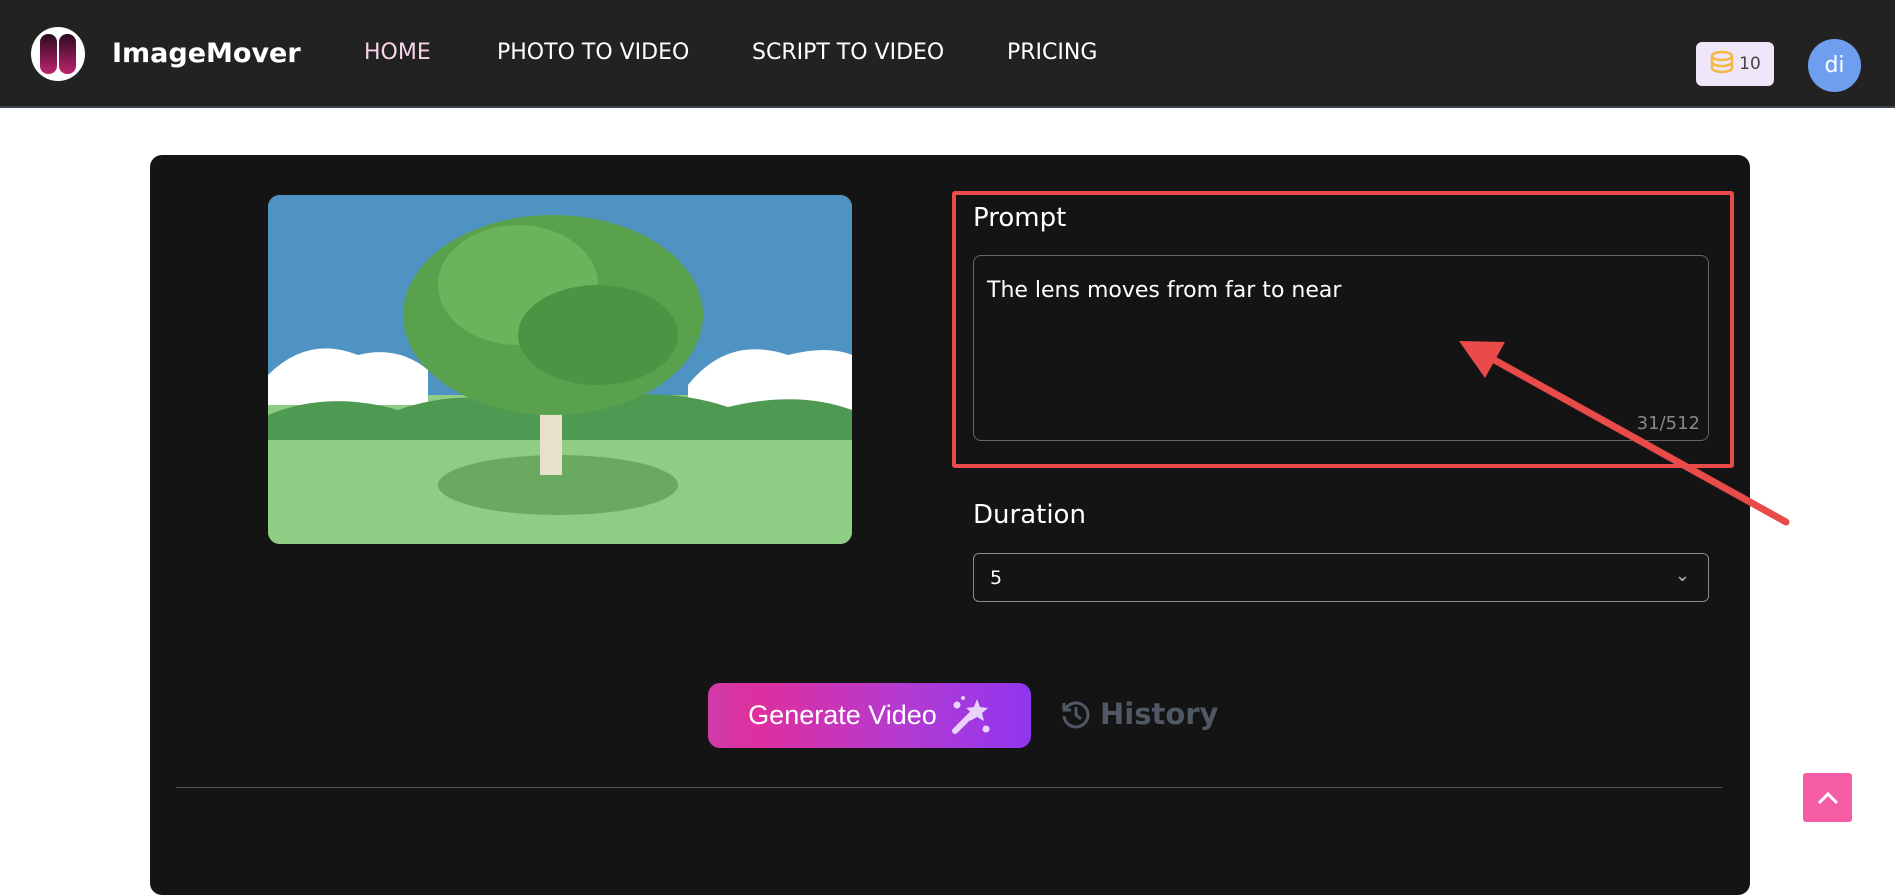 The width and height of the screenshot is (1895, 895). I want to click on magic-wand-icon, so click(970, 714).